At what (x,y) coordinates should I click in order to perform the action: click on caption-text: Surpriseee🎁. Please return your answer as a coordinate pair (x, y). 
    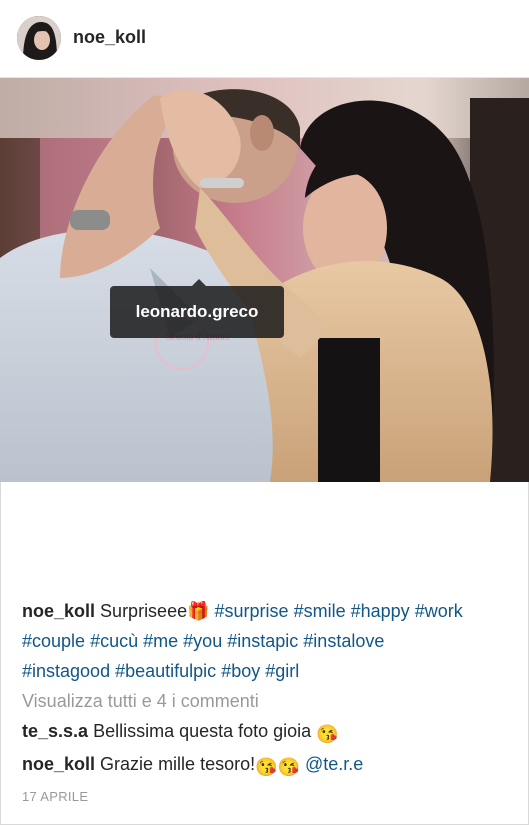
    Looking at the image, I should click on (155, 611).